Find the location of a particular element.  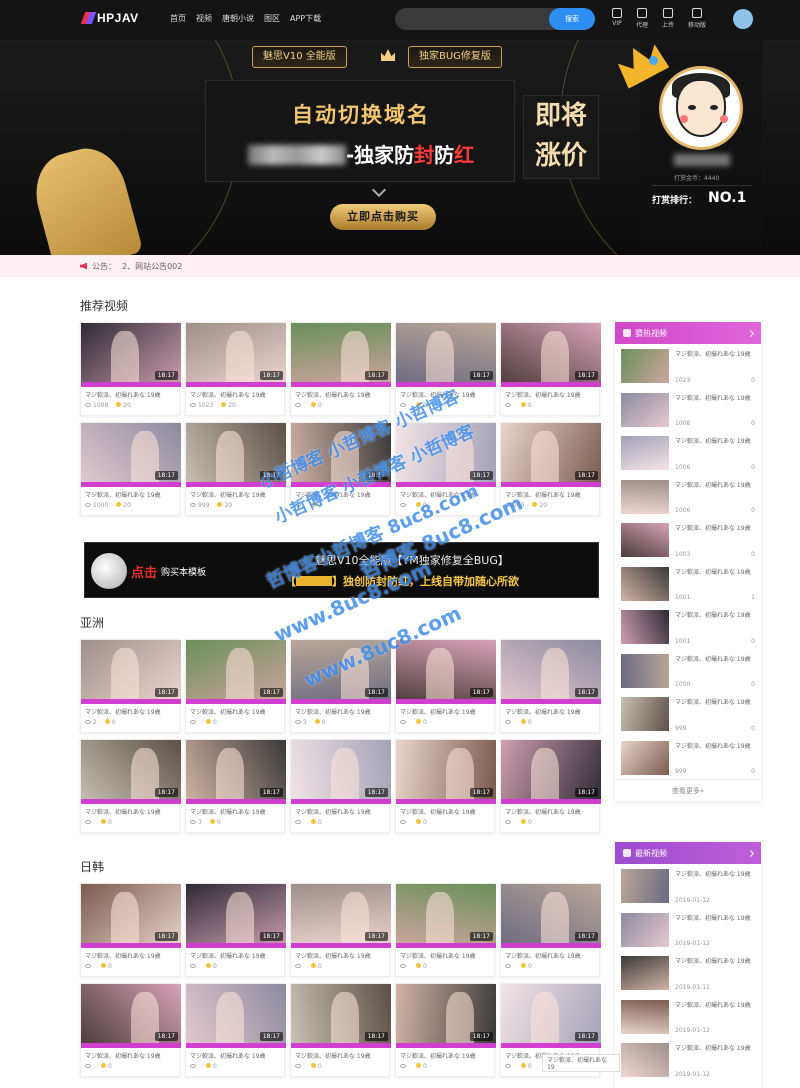

hot-video-item: マジ軟派、初撮れあな 19歳 1001 1 is located at coordinates (688, 584).